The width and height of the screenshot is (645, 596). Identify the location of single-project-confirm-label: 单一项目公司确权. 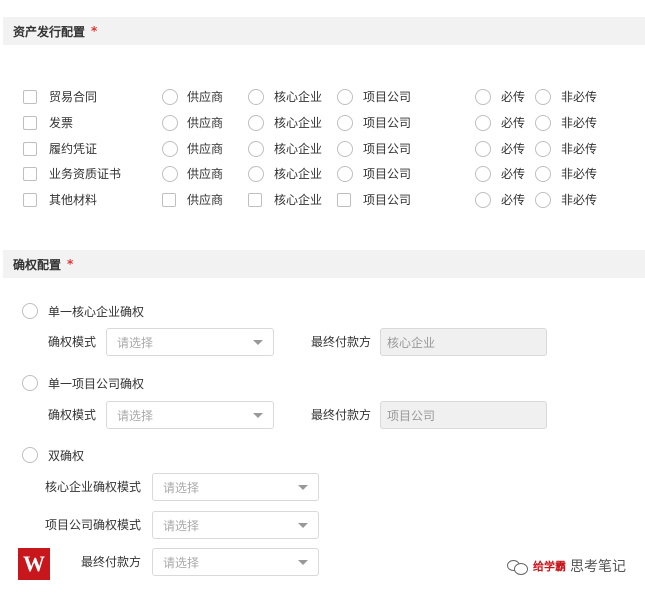
(96, 384).